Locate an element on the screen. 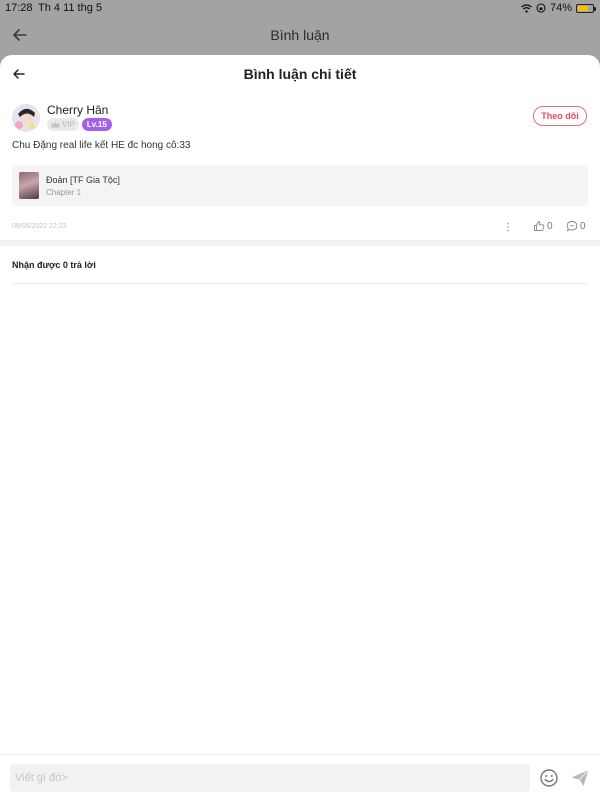  vip-badge: VIP is located at coordinates (63, 124).